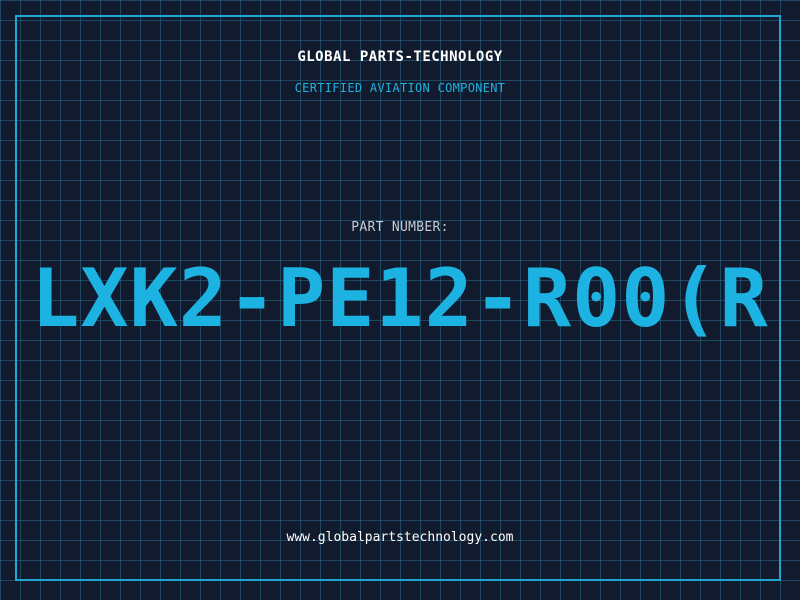 This screenshot has width=800, height=600. I want to click on website-url: www.globalpartstechnology.com, so click(400, 537).